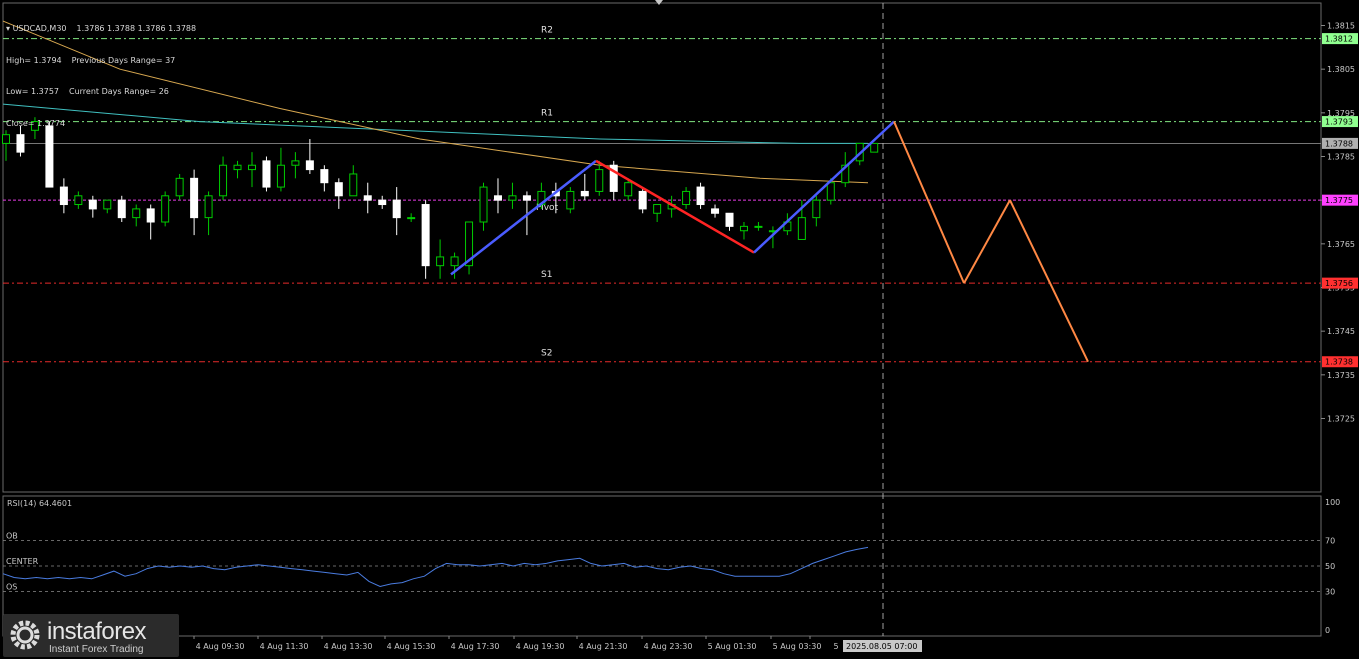 The width and height of the screenshot is (1359, 659). I want to click on rsi-label: RSI(14) 64.4601, so click(39, 503).